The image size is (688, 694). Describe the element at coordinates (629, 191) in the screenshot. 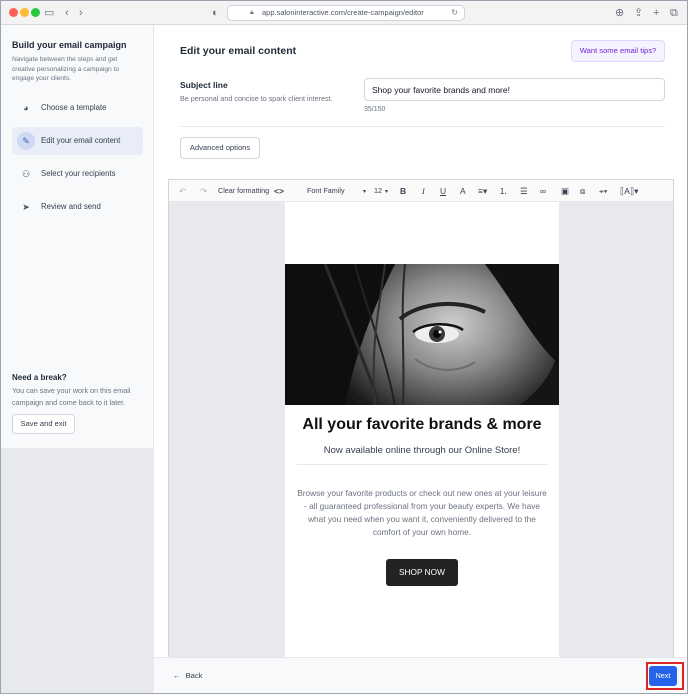

I see `personalize-icon: ⟦A⟧▾` at that location.